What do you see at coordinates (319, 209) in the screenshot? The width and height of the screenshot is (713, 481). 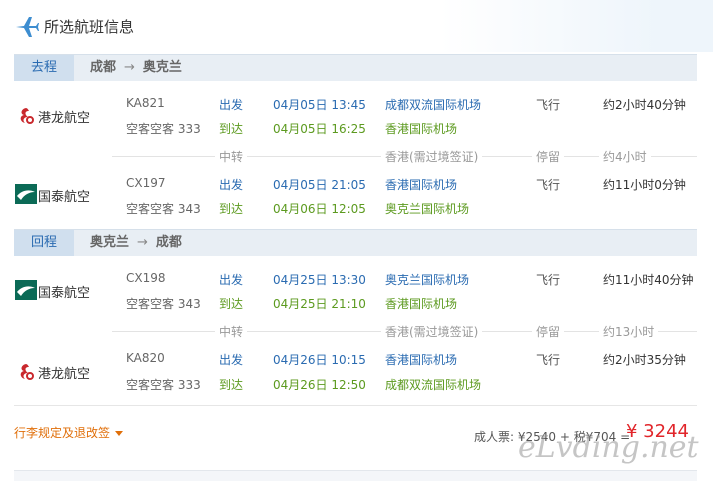 I see `arrive-time: 04月06日 12:05` at bounding box center [319, 209].